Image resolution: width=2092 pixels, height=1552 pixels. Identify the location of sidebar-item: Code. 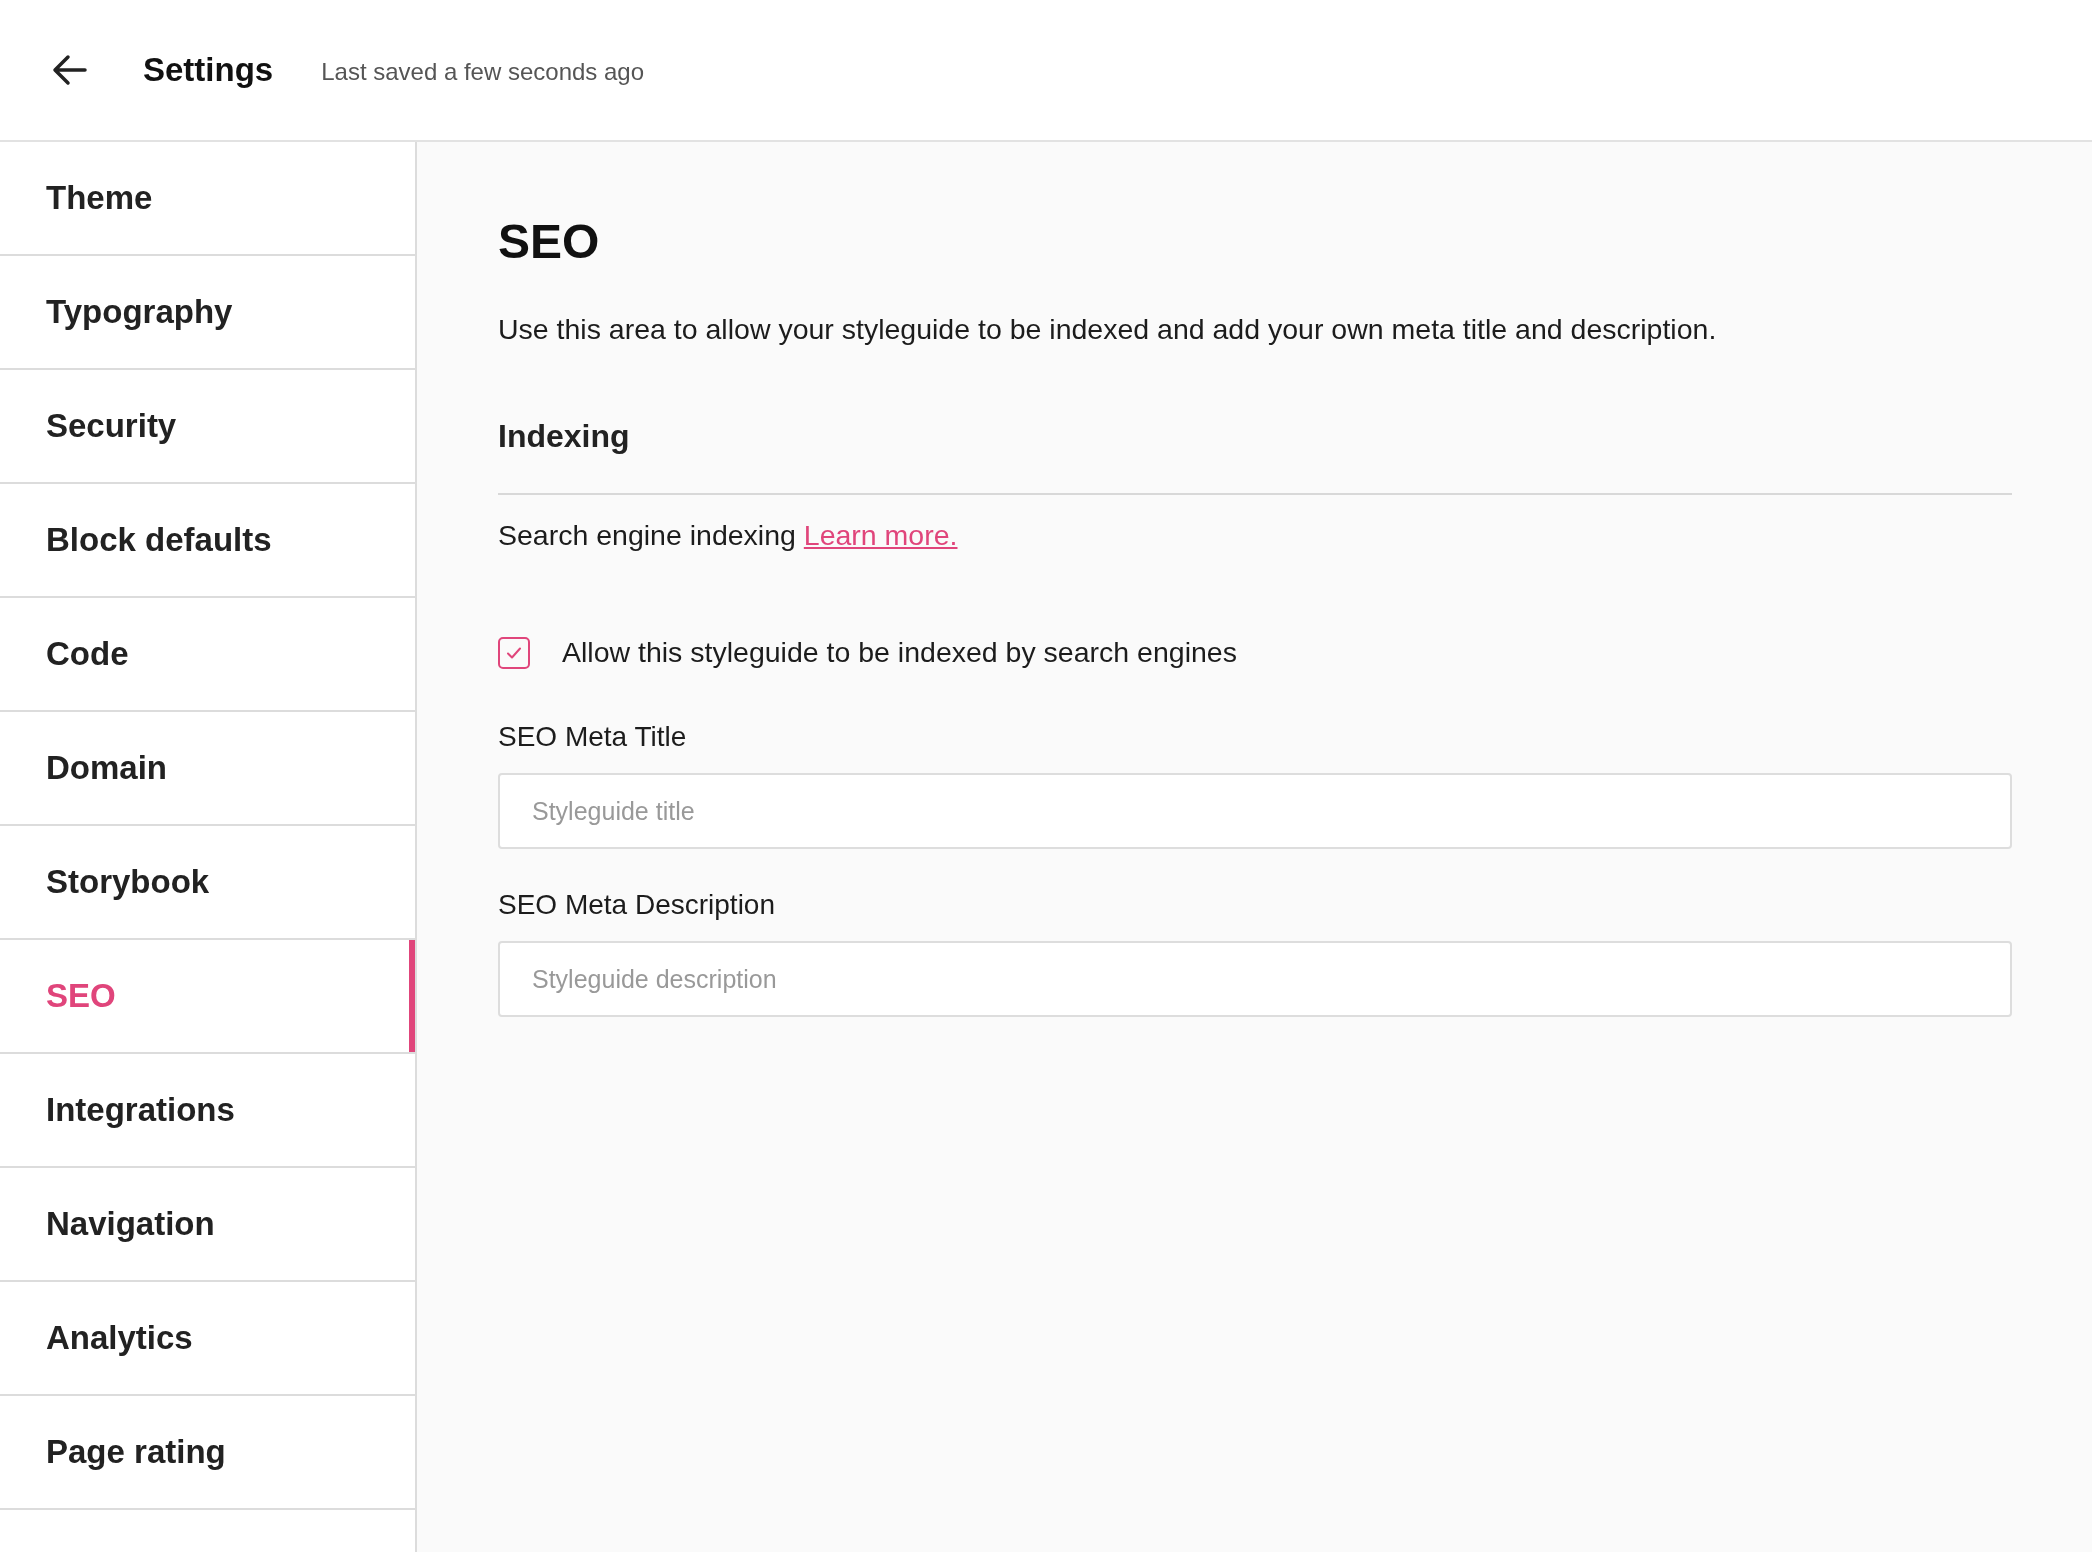
(207, 655).